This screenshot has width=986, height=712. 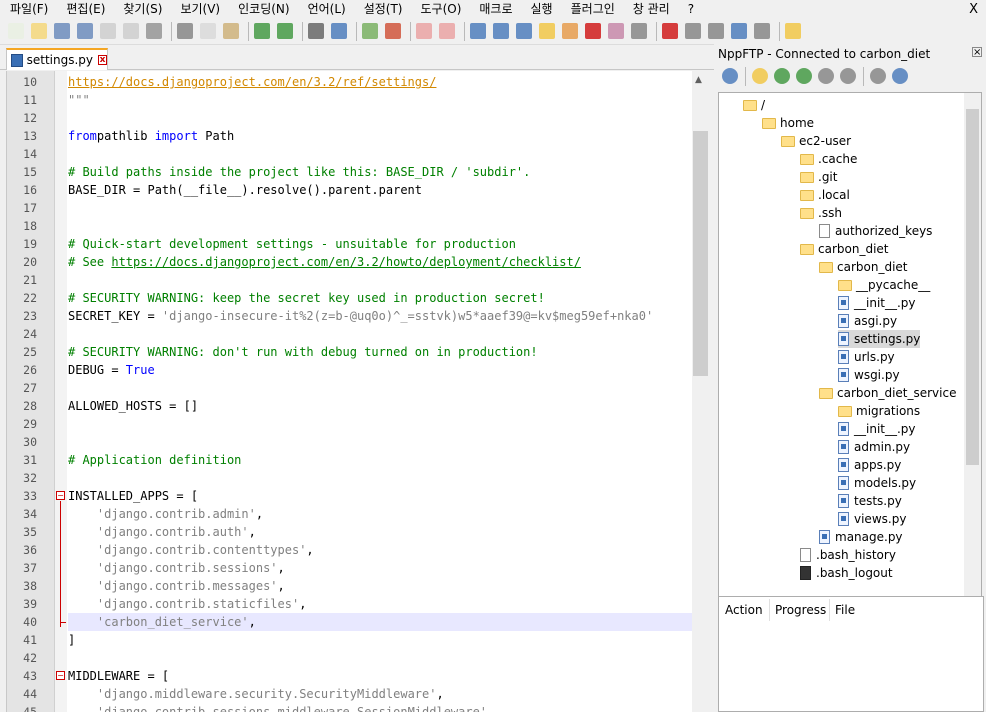 I want to click on play-macro-icon, so click(x=716, y=31).